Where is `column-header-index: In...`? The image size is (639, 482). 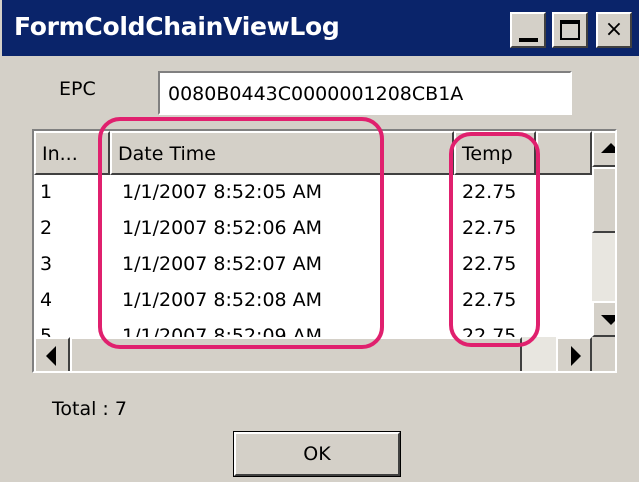
column-header-index: In... is located at coordinates (72, 153).